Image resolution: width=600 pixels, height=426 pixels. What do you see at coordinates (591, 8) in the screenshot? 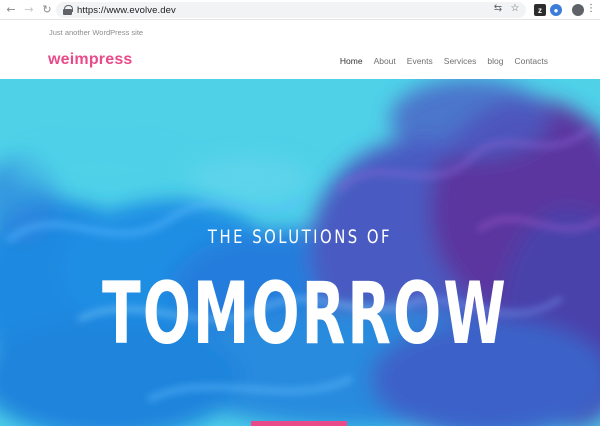
I see `browser-menu-icon: ⋮` at bounding box center [591, 8].